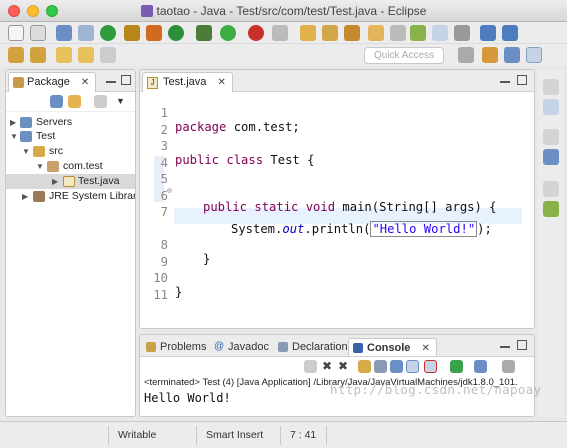 The image size is (567, 448). I want to click on watermark: http://blog.csdn.net/napoay, so click(436, 389).